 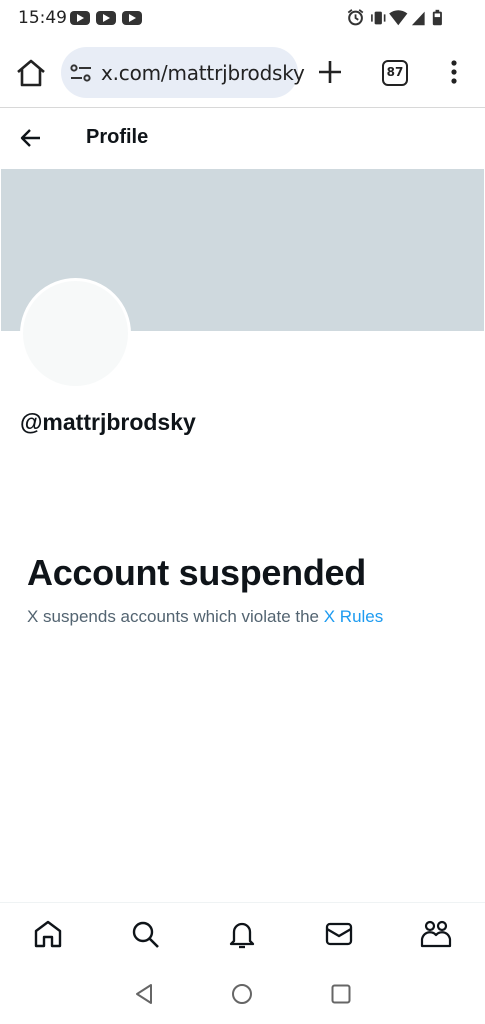 What do you see at coordinates (354, 616) in the screenshot?
I see `x-rules-link: X Rules` at bounding box center [354, 616].